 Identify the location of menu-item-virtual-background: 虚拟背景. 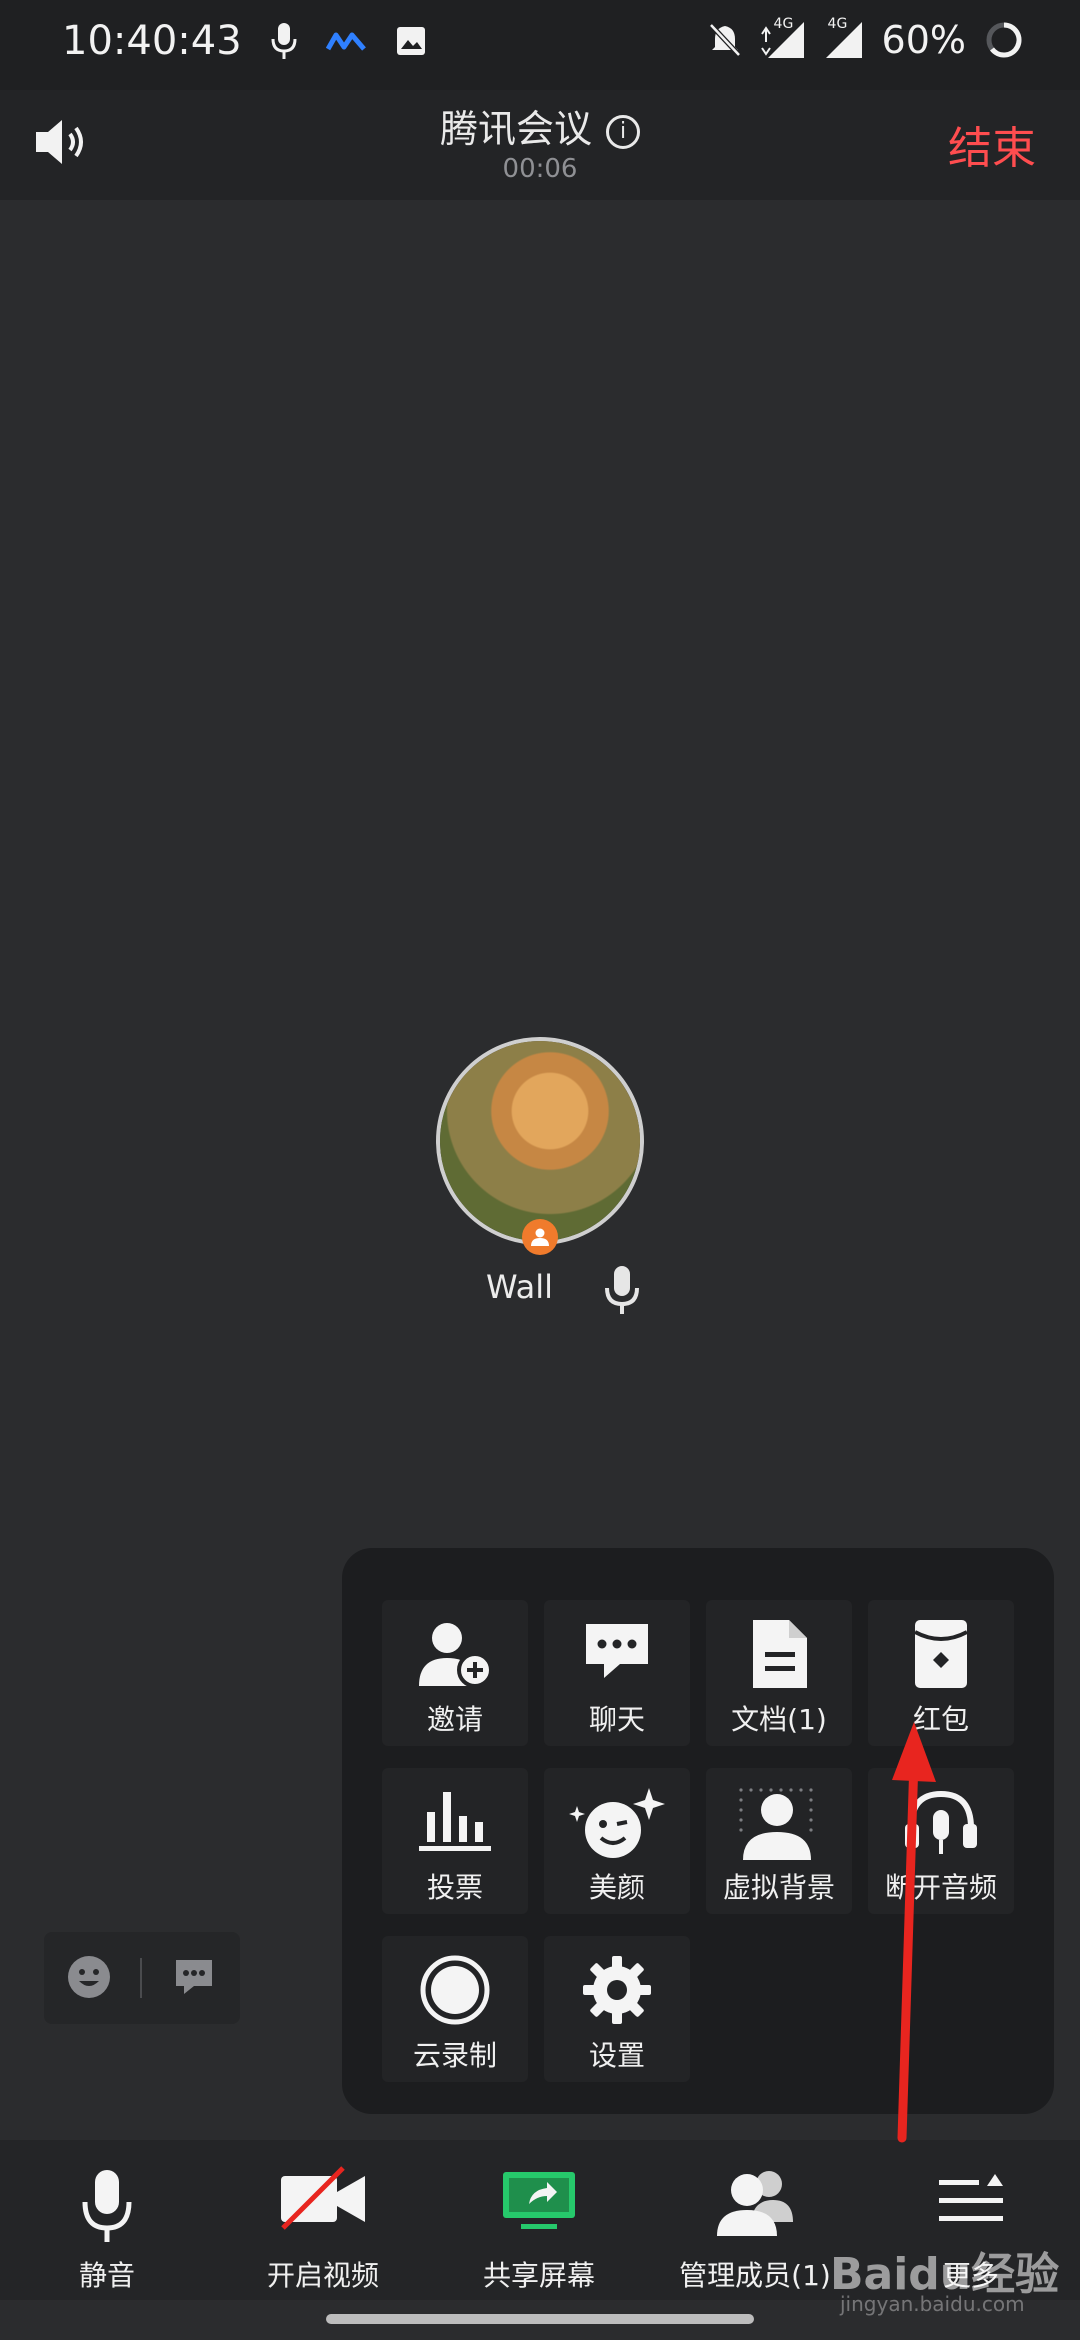
(779, 1841).